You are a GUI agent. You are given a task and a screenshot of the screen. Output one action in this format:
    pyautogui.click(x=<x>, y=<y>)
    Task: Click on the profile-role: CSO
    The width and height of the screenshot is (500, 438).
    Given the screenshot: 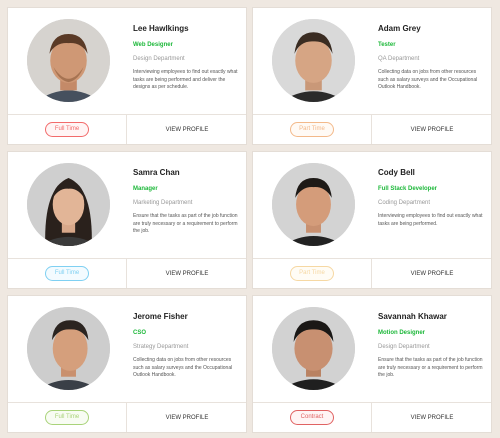 What is the action you would take?
    pyautogui.click(x=140, y=333)
    